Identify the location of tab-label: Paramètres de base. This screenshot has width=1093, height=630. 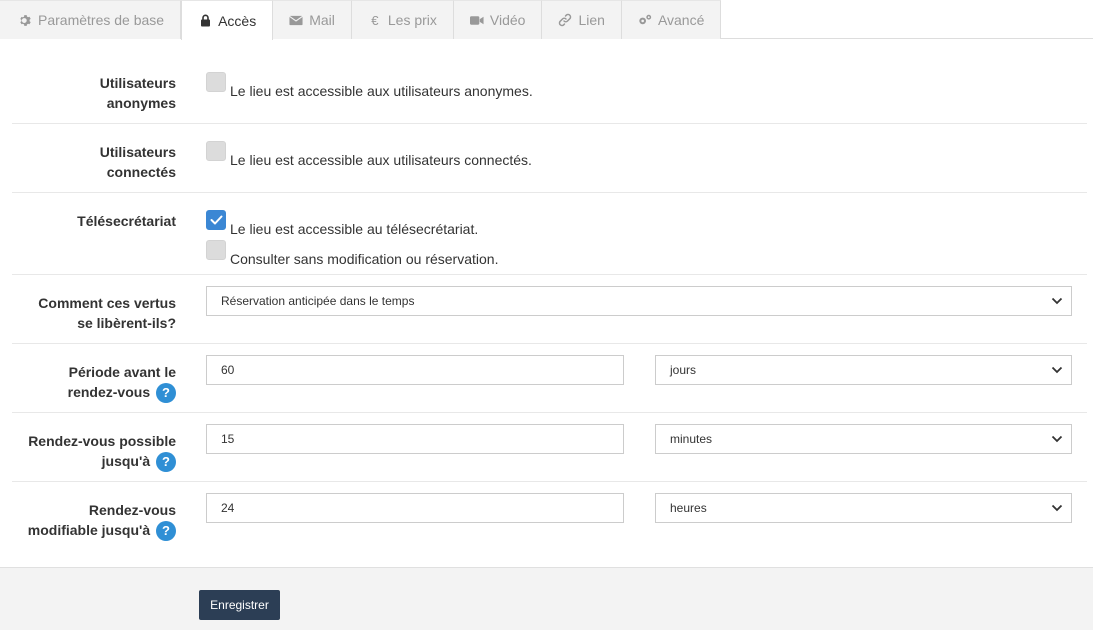
(101, 20).